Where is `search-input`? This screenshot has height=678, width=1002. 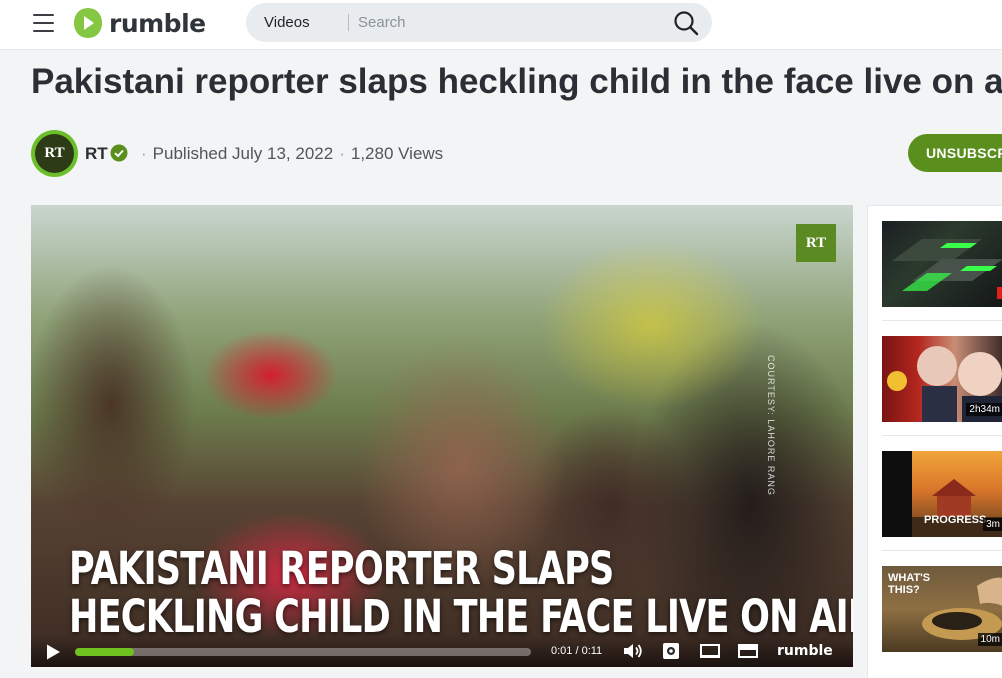 search-input is located at coordinates (508, 22).